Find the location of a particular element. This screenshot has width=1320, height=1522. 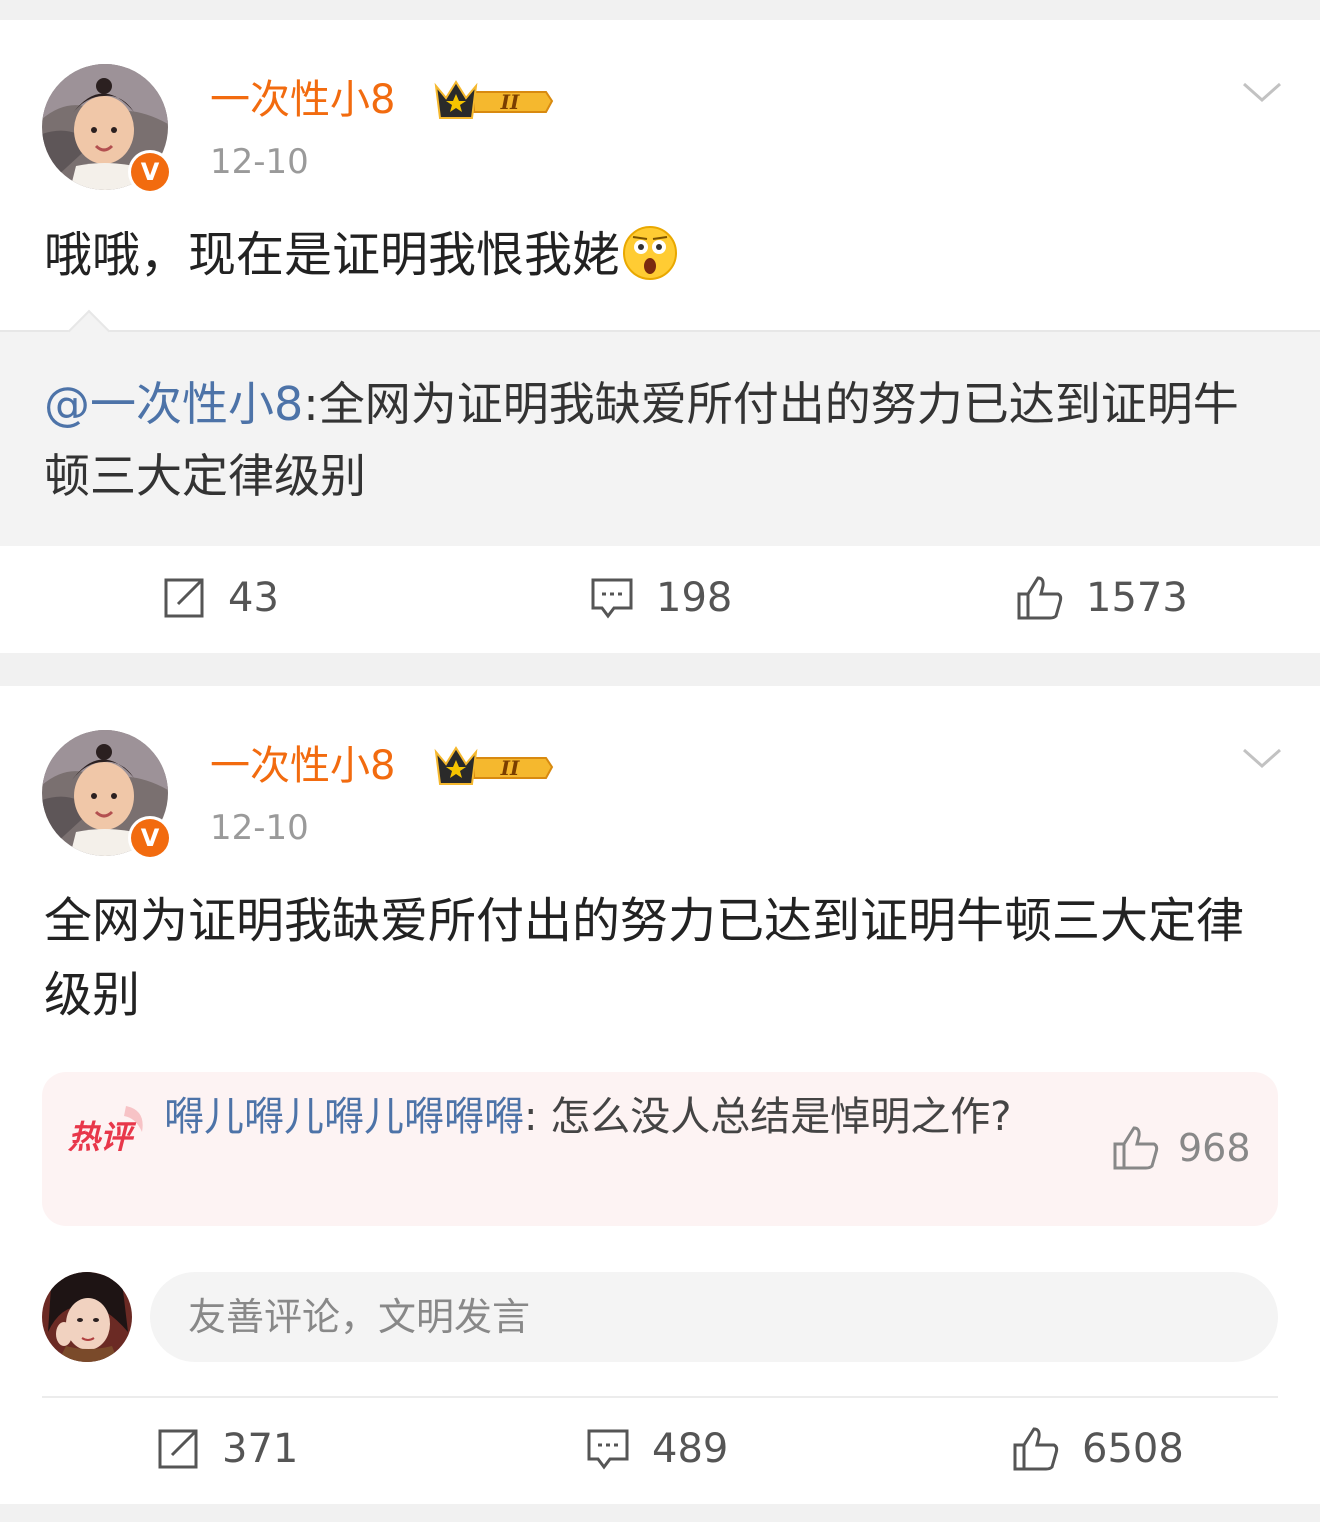

comment-button: 198 is located at coordinates (661, 598).